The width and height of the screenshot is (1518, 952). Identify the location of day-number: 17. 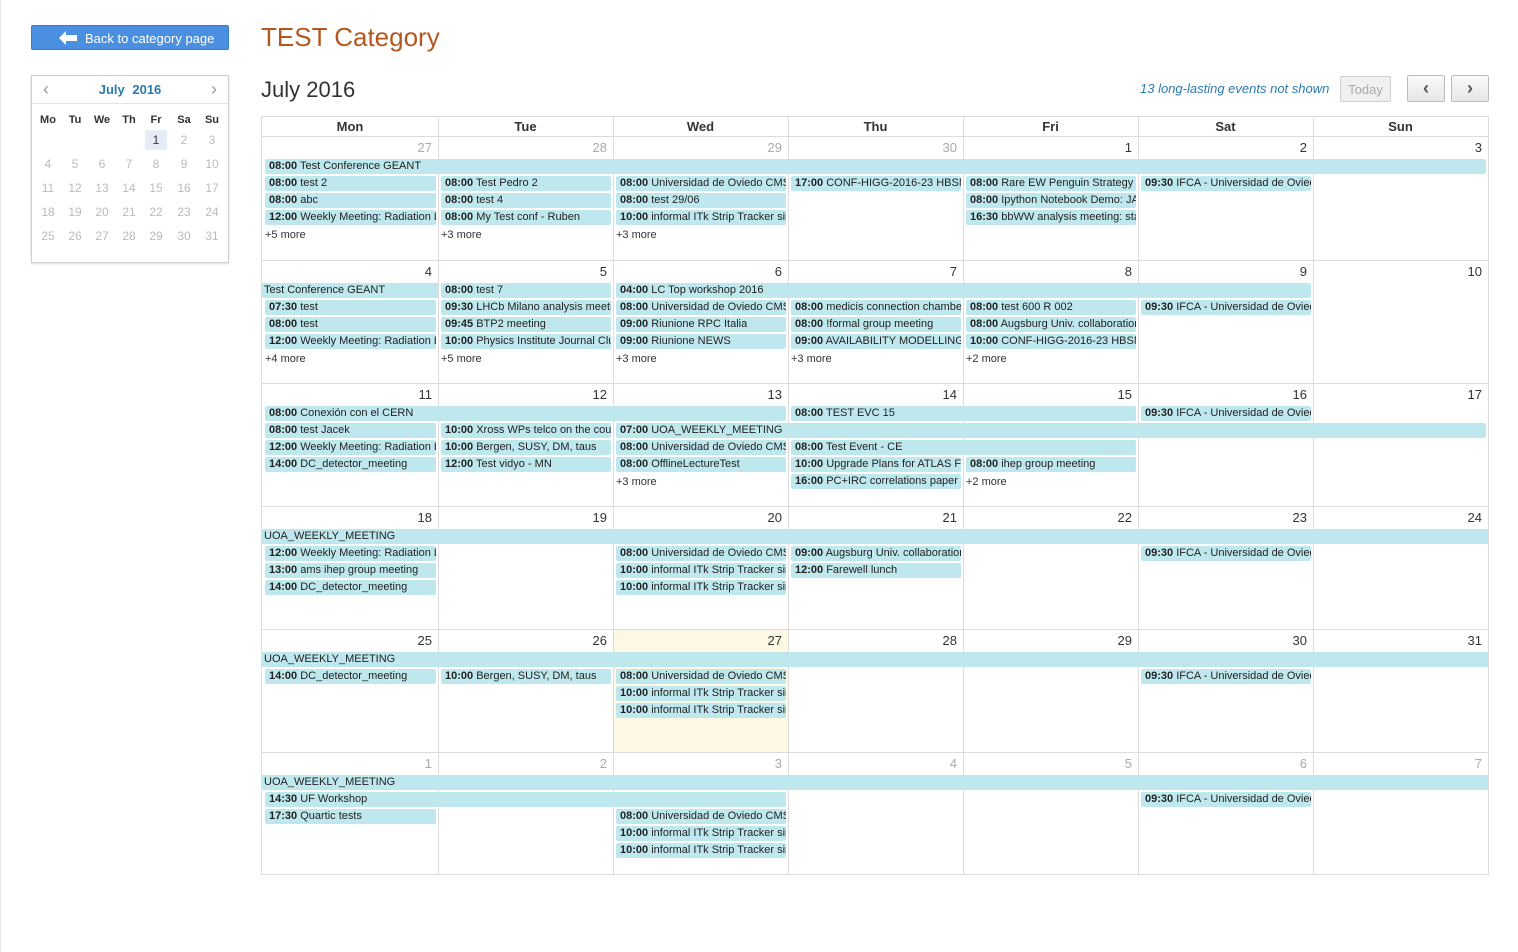
(1467, 394).